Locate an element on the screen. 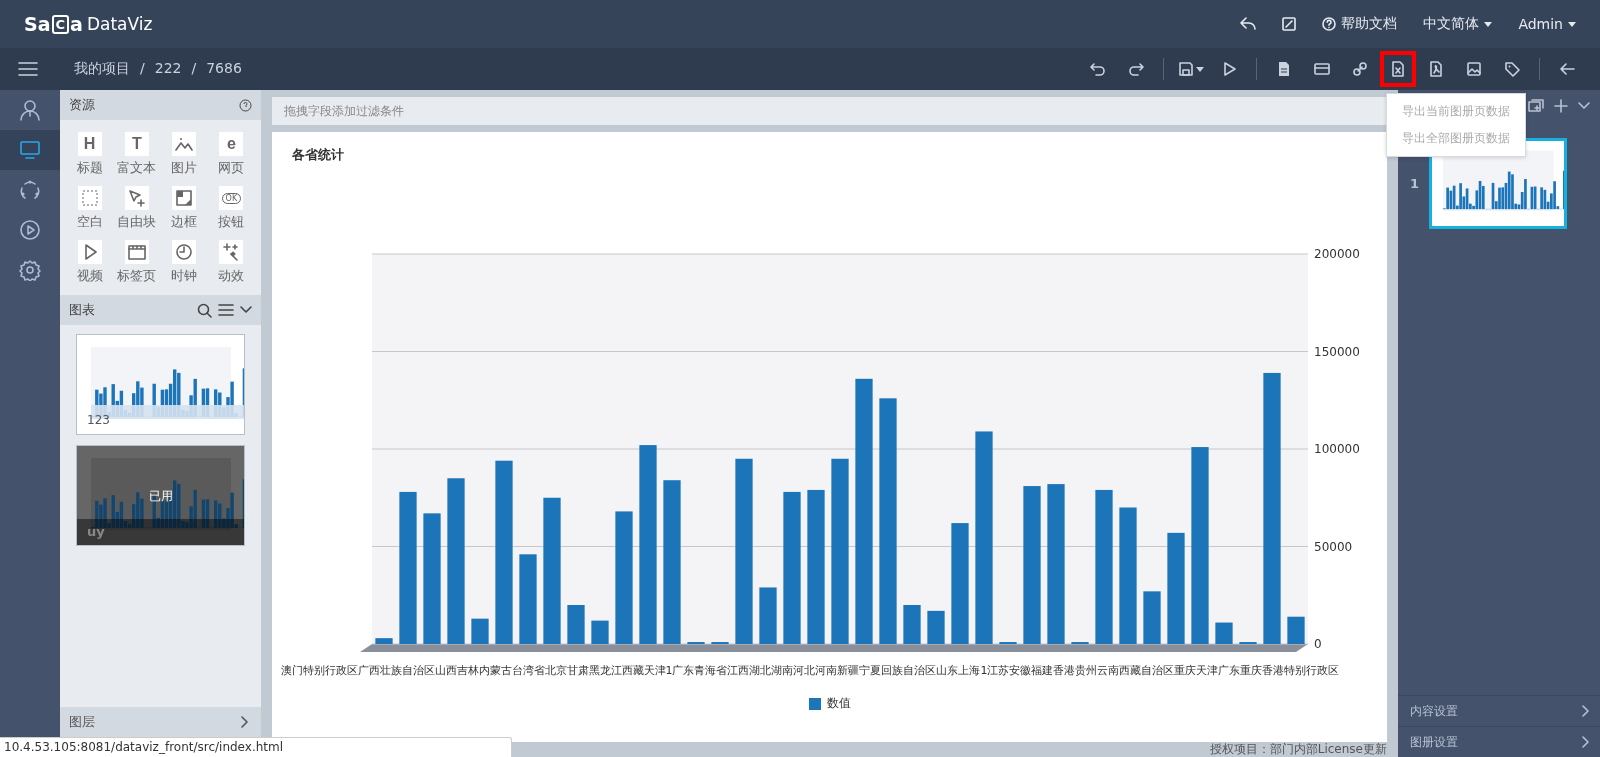 The width and height of the screenshot is (1600, 757). resource-label: 图片 is located at coordinates (184, 168).